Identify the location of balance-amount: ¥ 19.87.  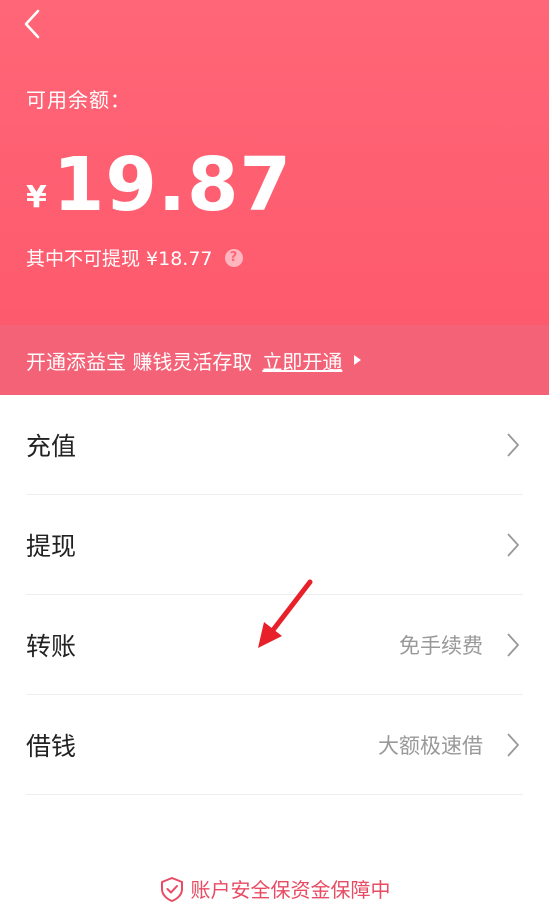
(159, 185).